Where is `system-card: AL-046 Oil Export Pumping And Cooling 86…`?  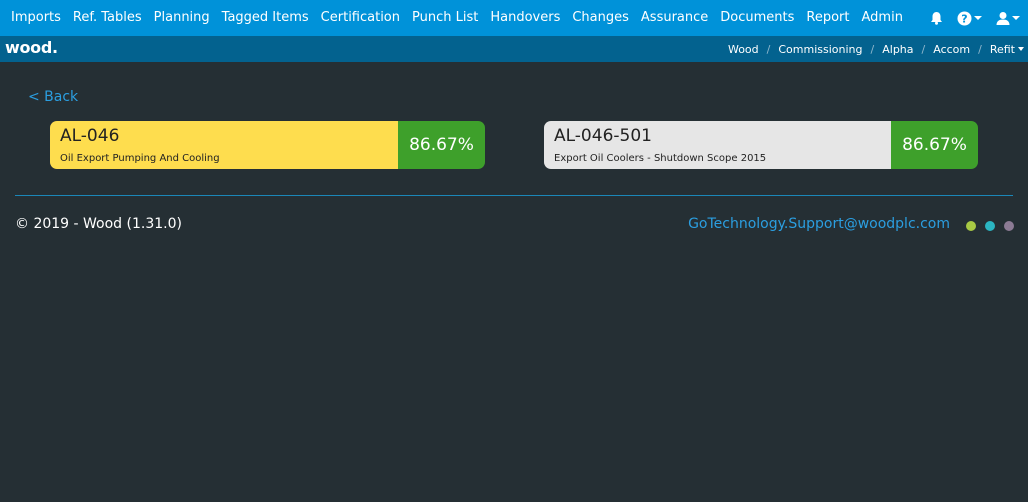
system-card: AL-046 Oil Export Pumping And Cooling 86… is located at coordinates (267, 145).